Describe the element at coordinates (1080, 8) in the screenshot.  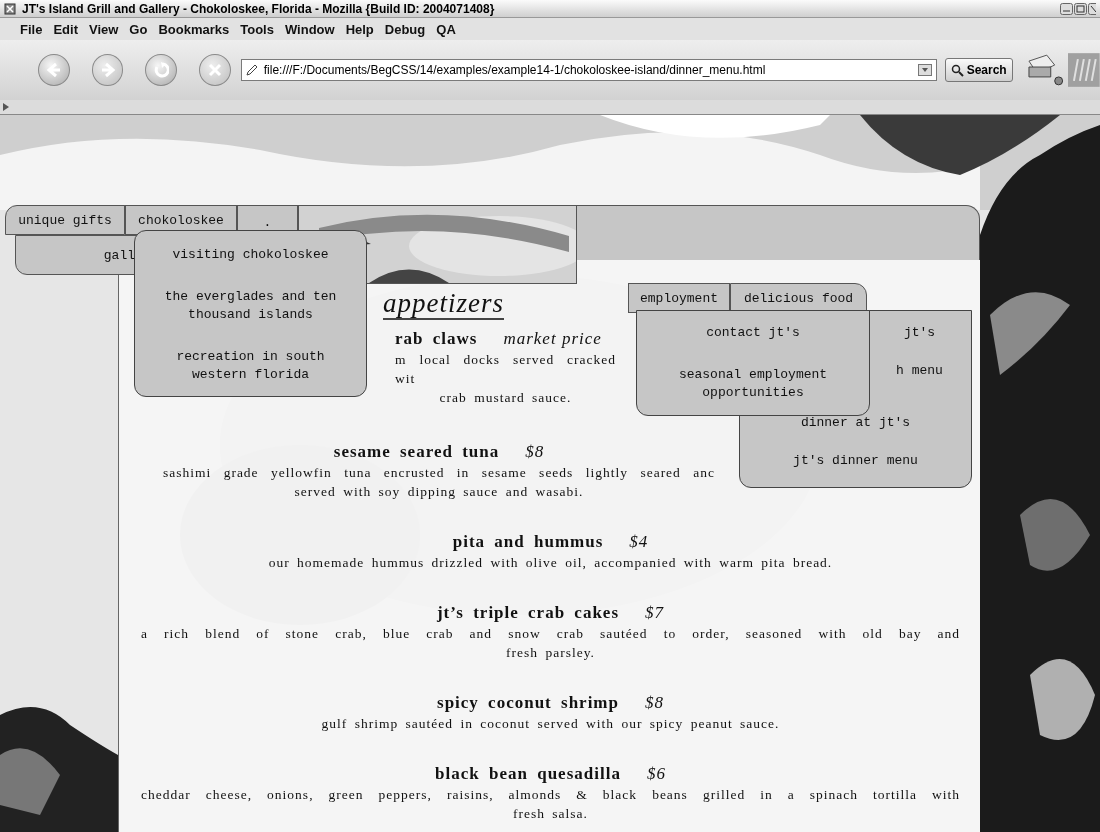
I see `maximize-icon` at that location.